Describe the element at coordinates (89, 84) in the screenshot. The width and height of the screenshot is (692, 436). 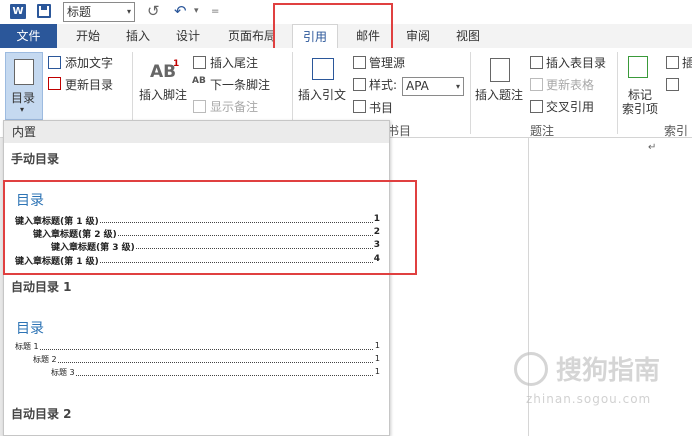
I see `update-toc-button: 更新目录` at that location.